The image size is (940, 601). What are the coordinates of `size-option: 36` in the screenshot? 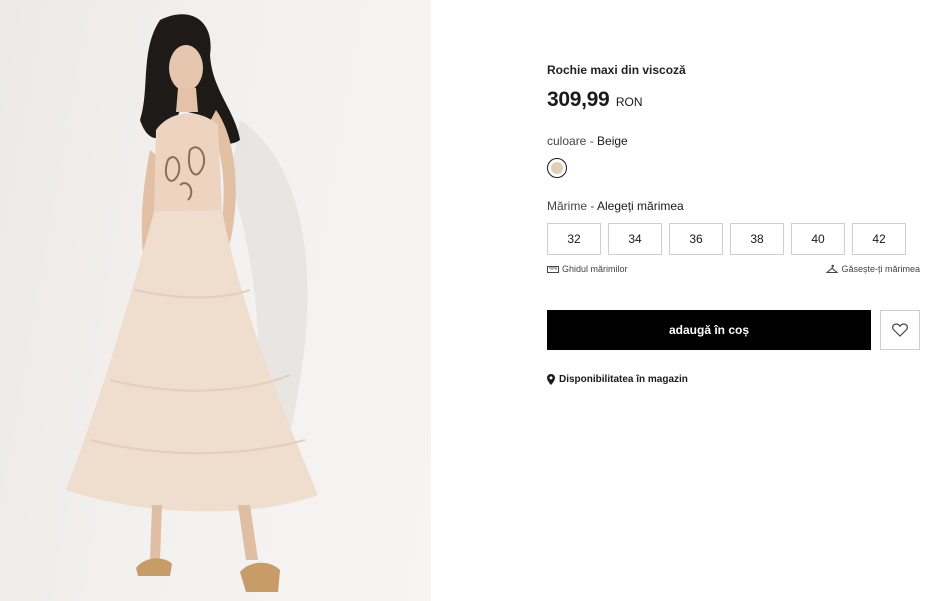 It's located at (696, 239).